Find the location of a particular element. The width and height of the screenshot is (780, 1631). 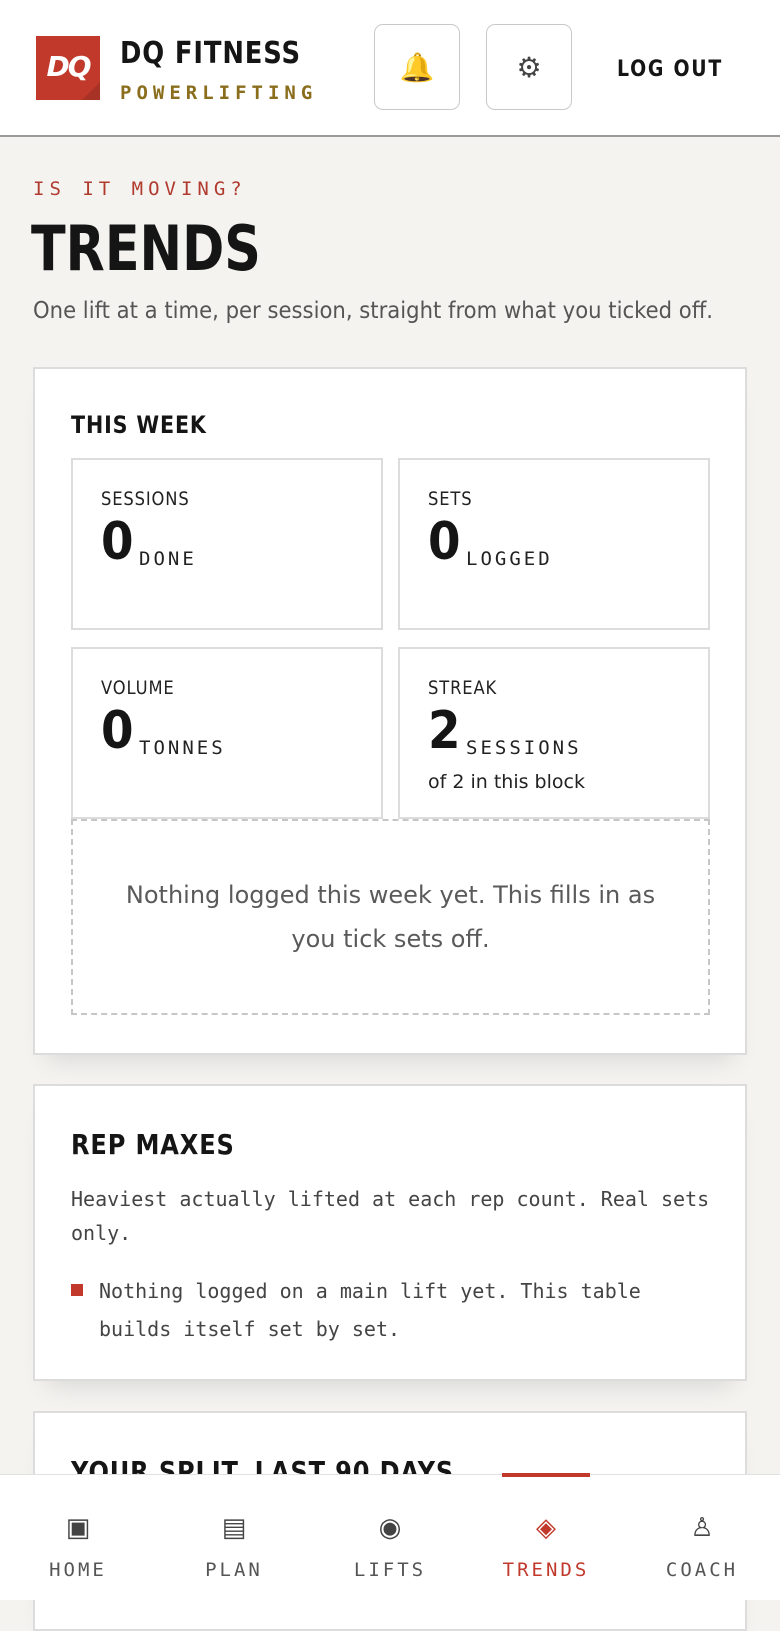

lifts-icon: ◉ is located at coordinates (390, 1528).